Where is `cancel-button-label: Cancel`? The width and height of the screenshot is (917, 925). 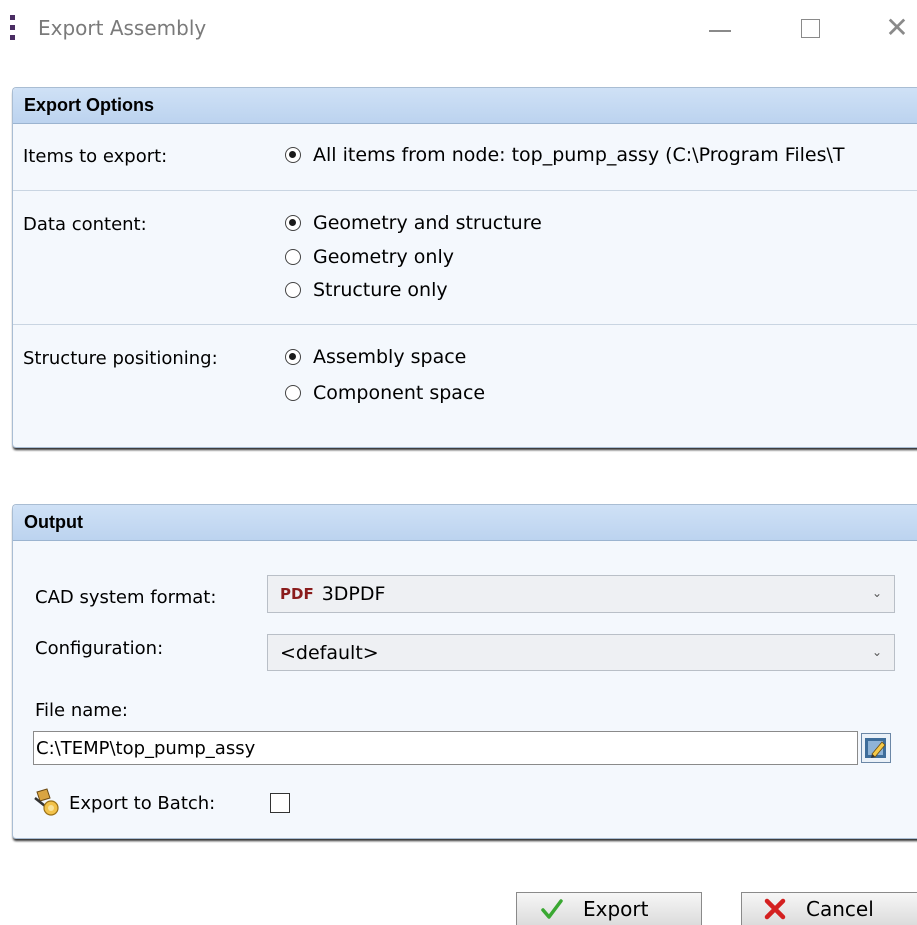 cancel-button-label: Cancel is located at coordinates (840, 909).